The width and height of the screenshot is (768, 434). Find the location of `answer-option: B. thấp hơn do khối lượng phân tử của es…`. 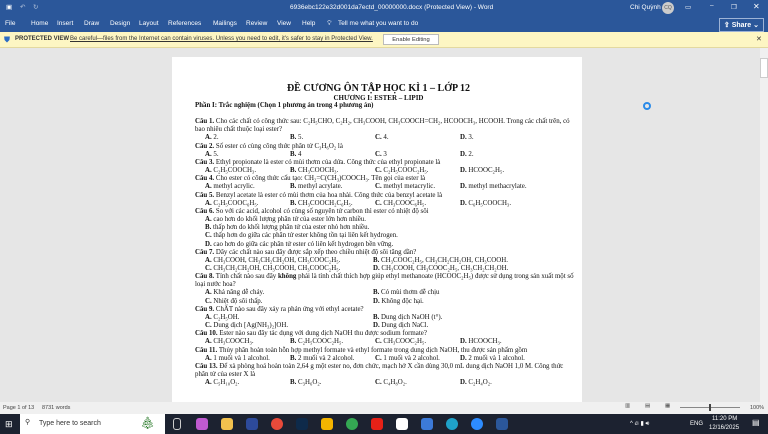

answer-option: B. thấp hơn do khối lượng phân tử của es… is located at coordinates (287, 228).